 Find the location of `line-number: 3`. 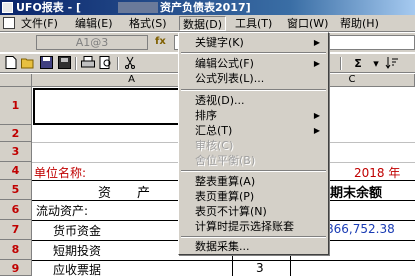

line-number: 3 is located at coordinates (260, 268).